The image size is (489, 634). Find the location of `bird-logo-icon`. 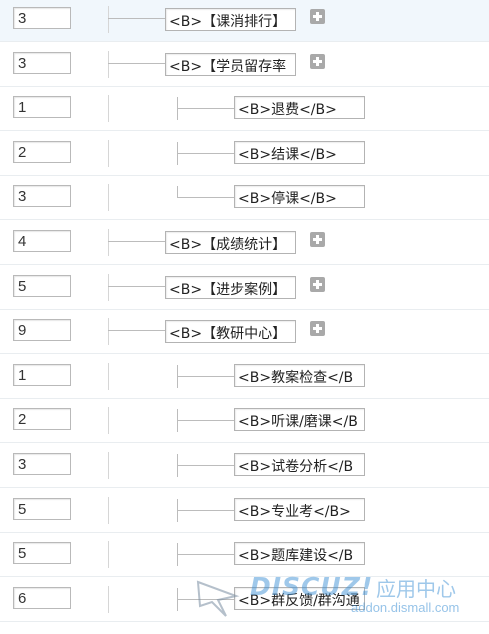

bird-logo-icon is located at coordinates (218, 598).